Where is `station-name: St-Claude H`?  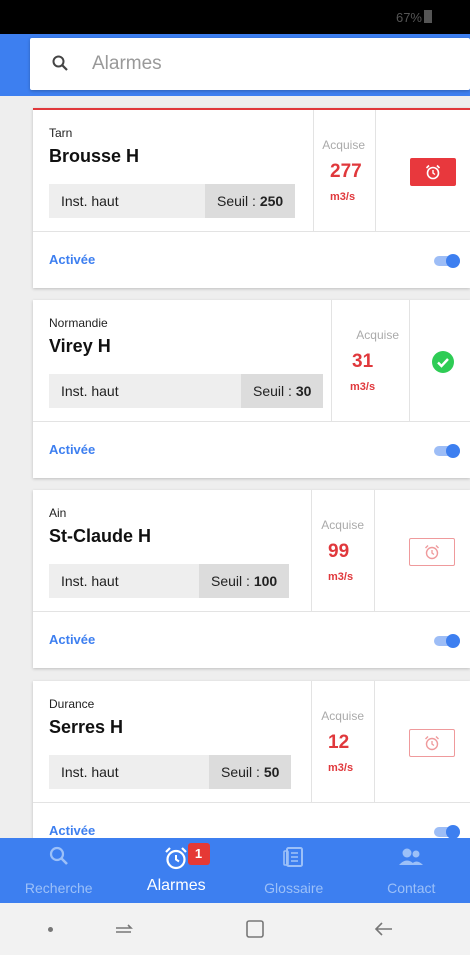 station-name: St-Claude H is located at coordinates (100, 536).